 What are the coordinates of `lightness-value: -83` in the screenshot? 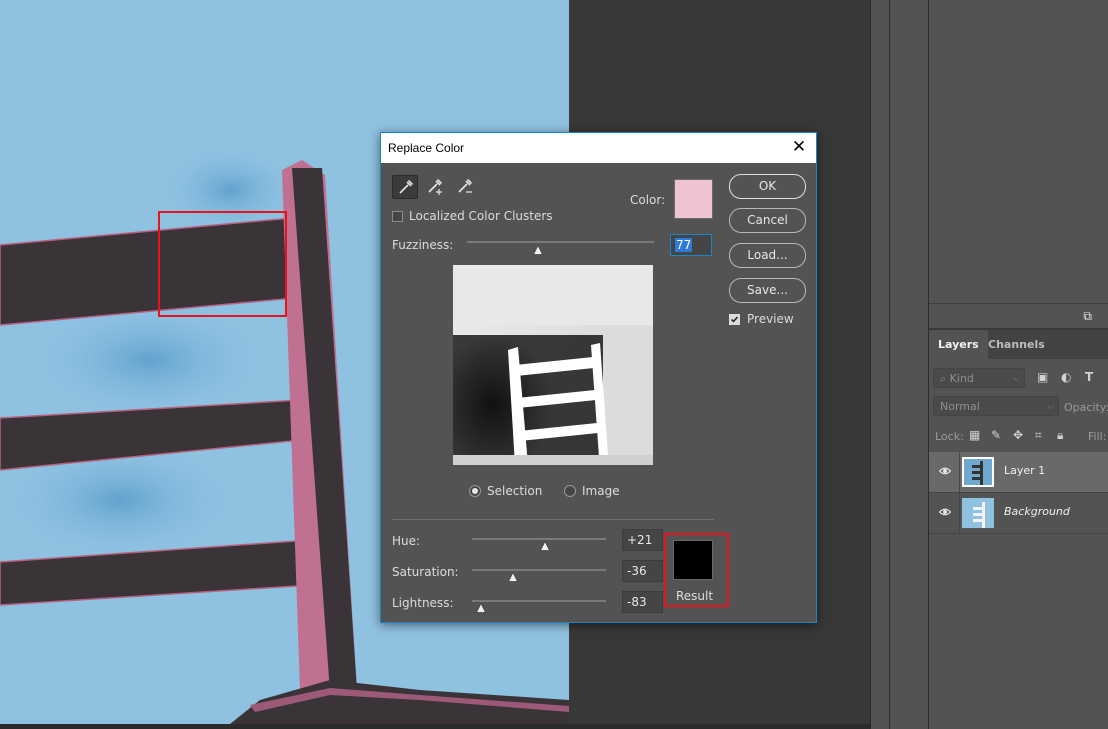 It's located at (637, 602).